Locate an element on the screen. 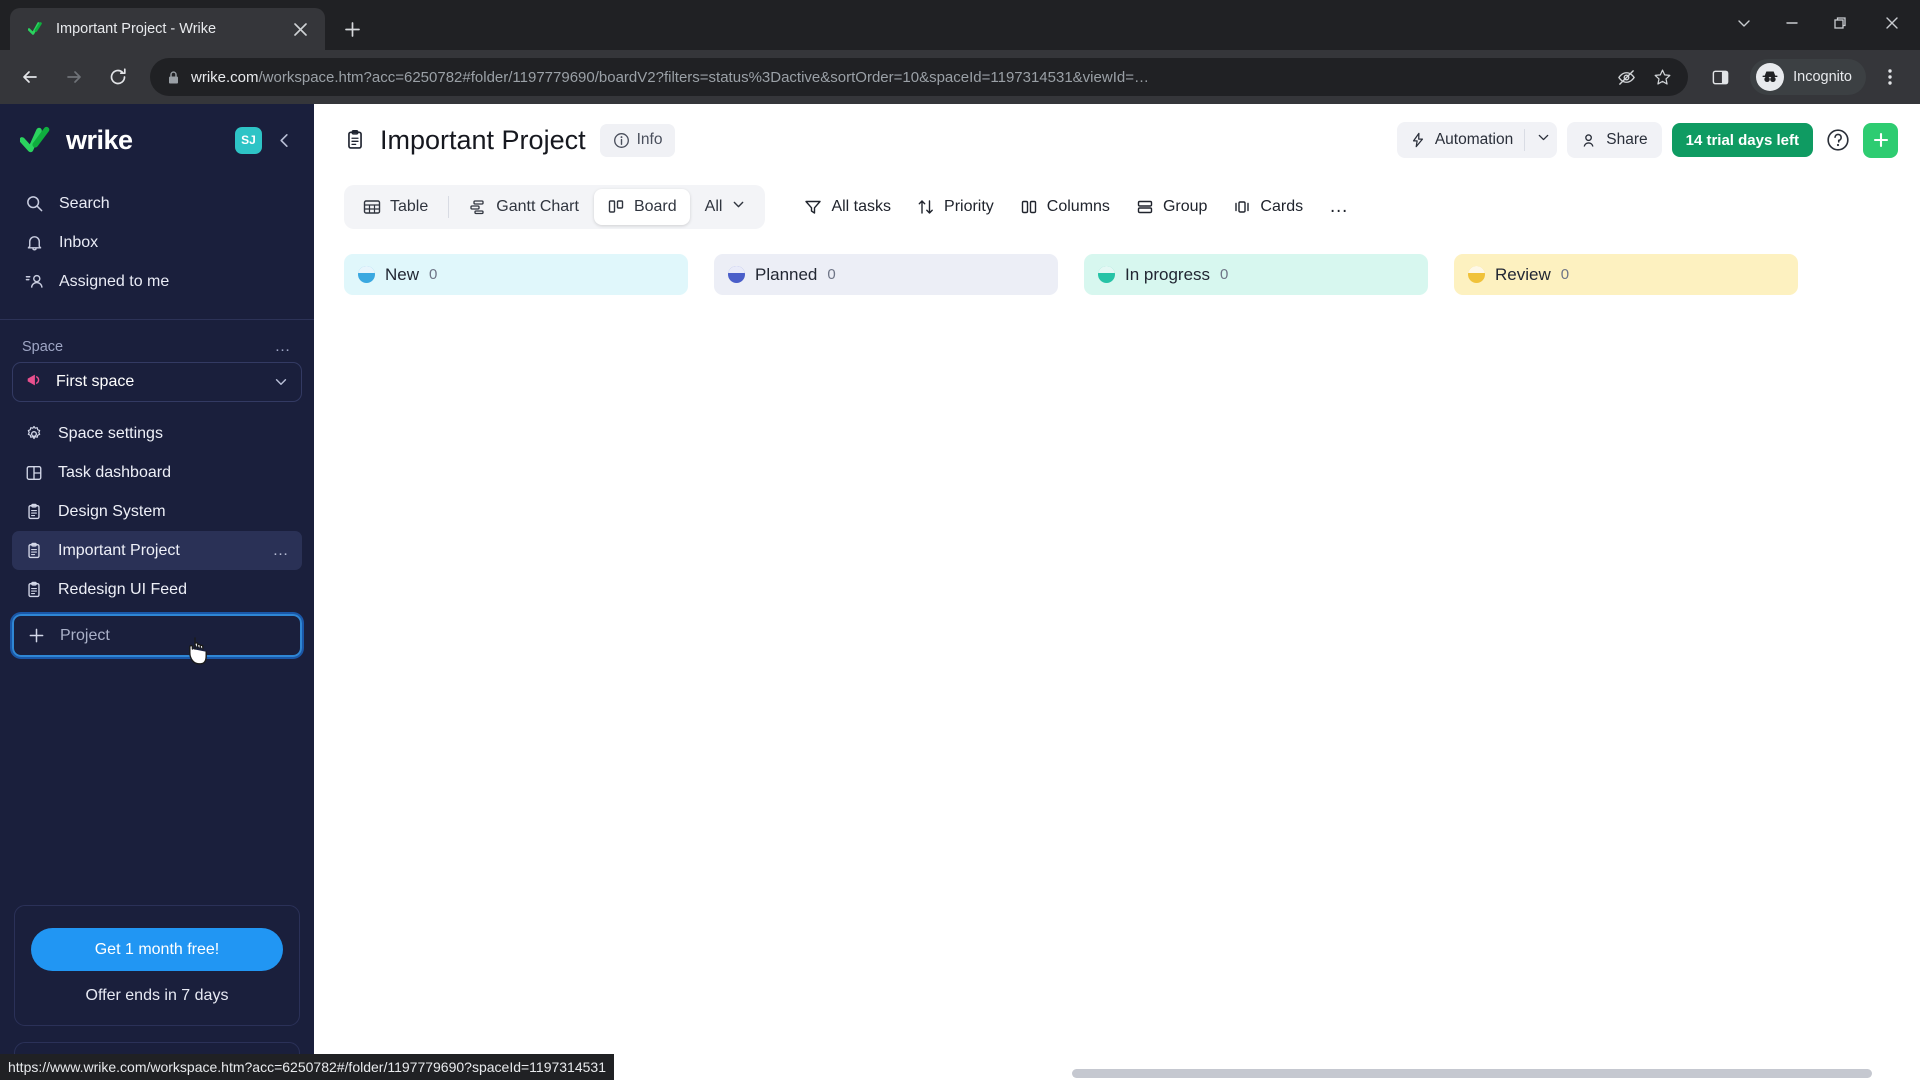 This screenshot has height=1080, width=1920. sort-arrows-icon is located at coordinates (925, 207).